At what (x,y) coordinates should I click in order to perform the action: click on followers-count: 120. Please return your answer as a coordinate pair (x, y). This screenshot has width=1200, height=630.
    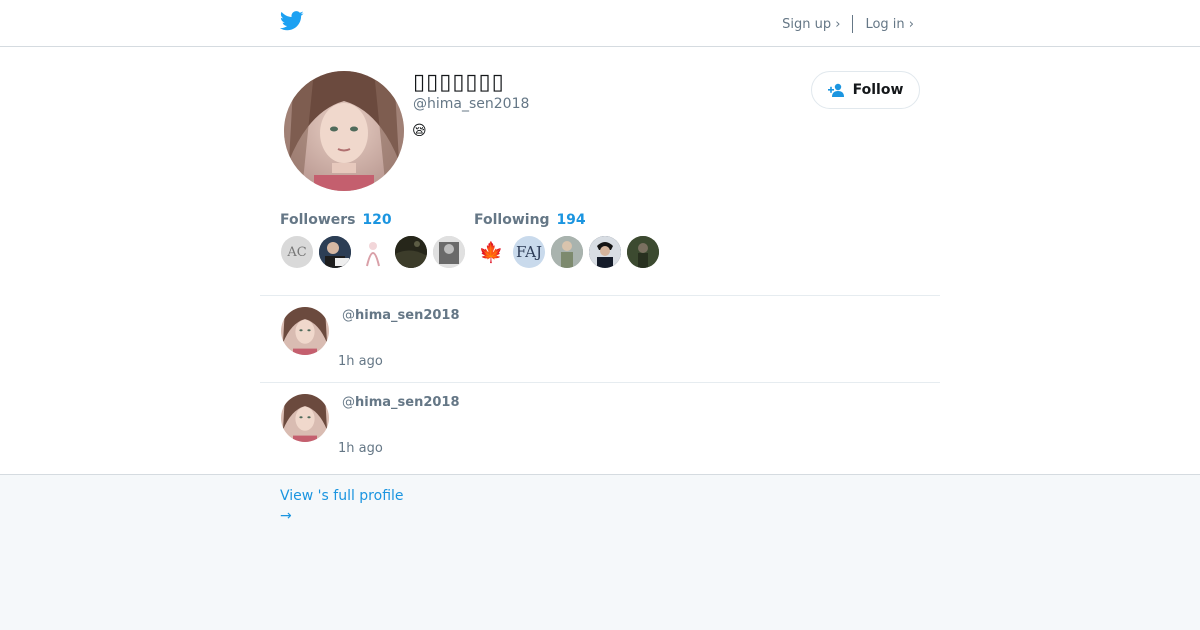
    Looking at the image, I should click on (377, 220).